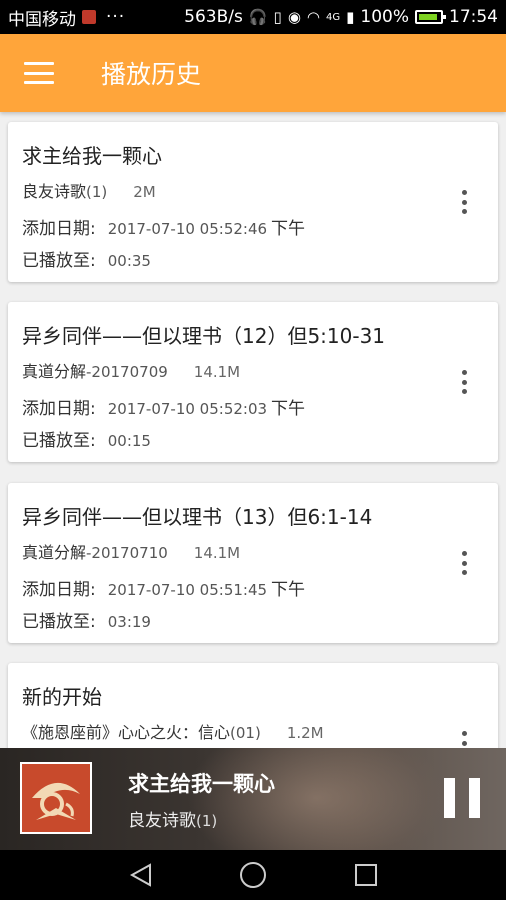 The width and height of the screenshot is (506, 900). Describe the element at coordinates (151, 74) in the screenshot. I see `page-title: 播放历史` at that location.